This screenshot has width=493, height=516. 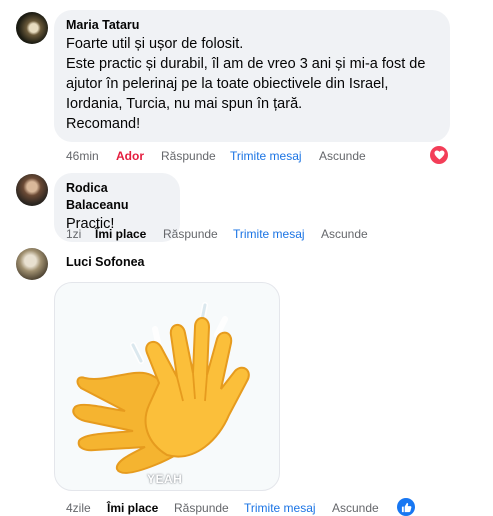 What do you see at coordinates (78, 508) in the screenshot?
I see `comment-time: 4zile` at bounding box center [78, 508].